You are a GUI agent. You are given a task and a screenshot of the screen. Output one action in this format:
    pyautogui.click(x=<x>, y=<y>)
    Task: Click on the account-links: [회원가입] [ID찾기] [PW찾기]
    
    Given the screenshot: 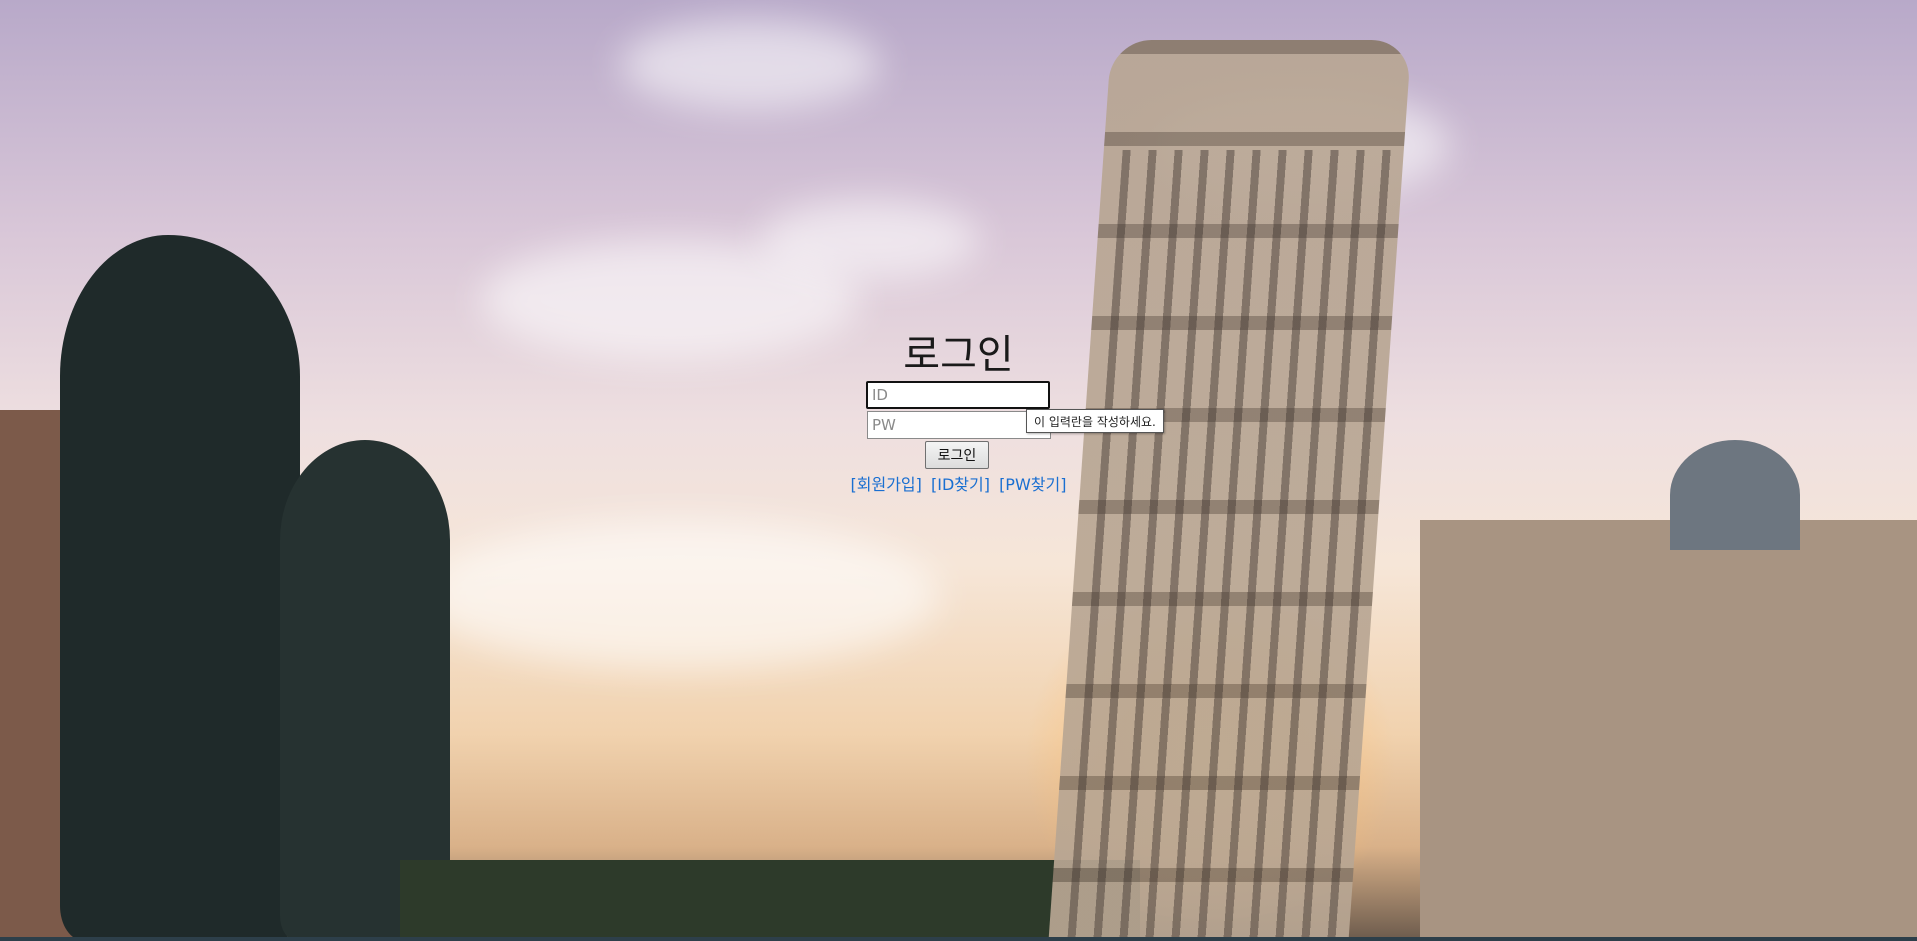 What is the action you would take?
    pyautogui.click(x=958, y=483)
    